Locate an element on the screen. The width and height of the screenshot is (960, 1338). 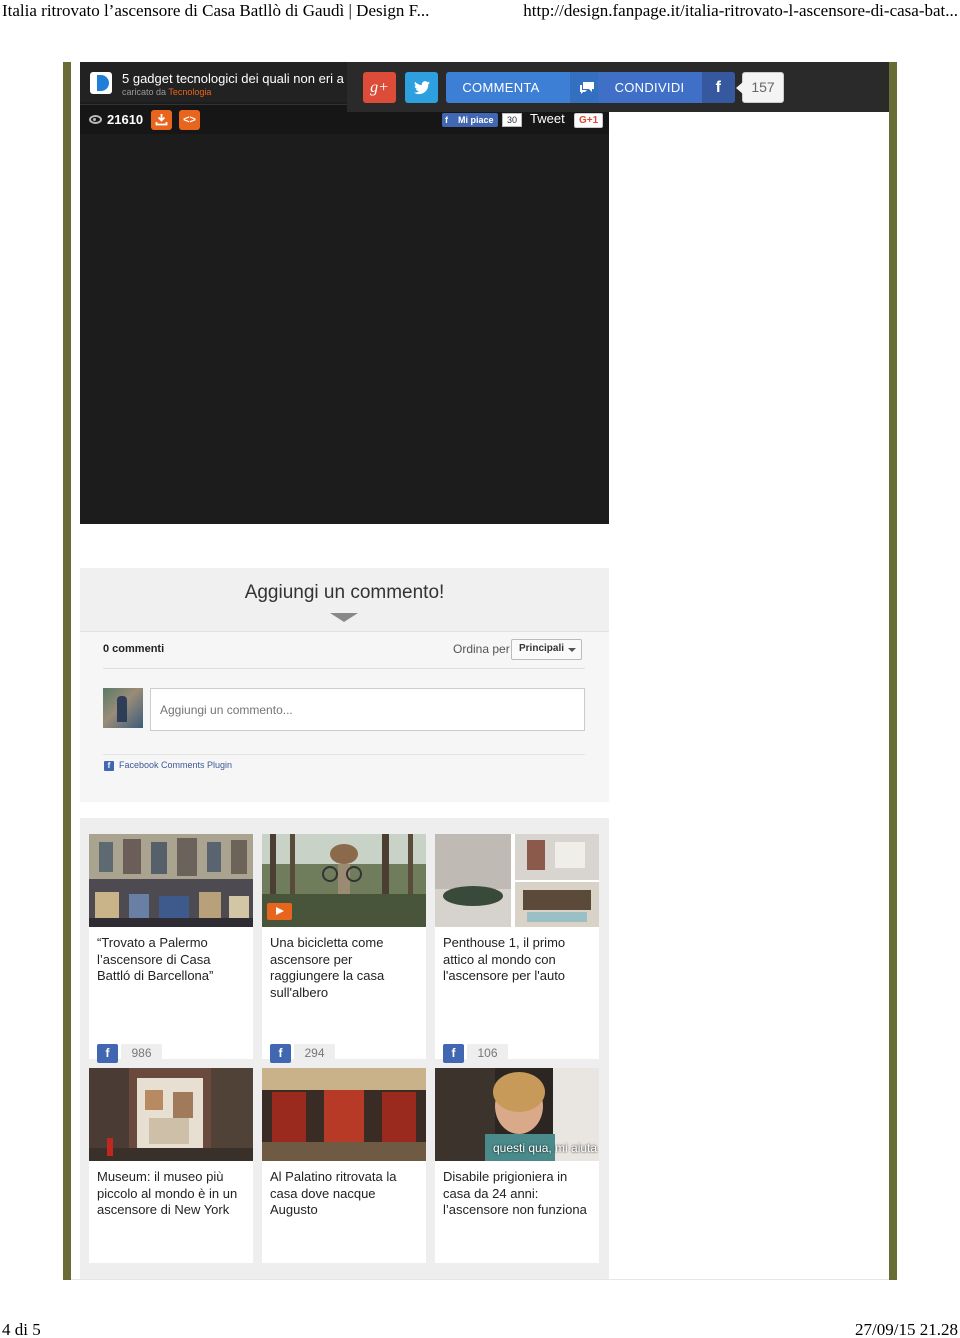
frame-bottom-border is located at coordinates (480, 1279).